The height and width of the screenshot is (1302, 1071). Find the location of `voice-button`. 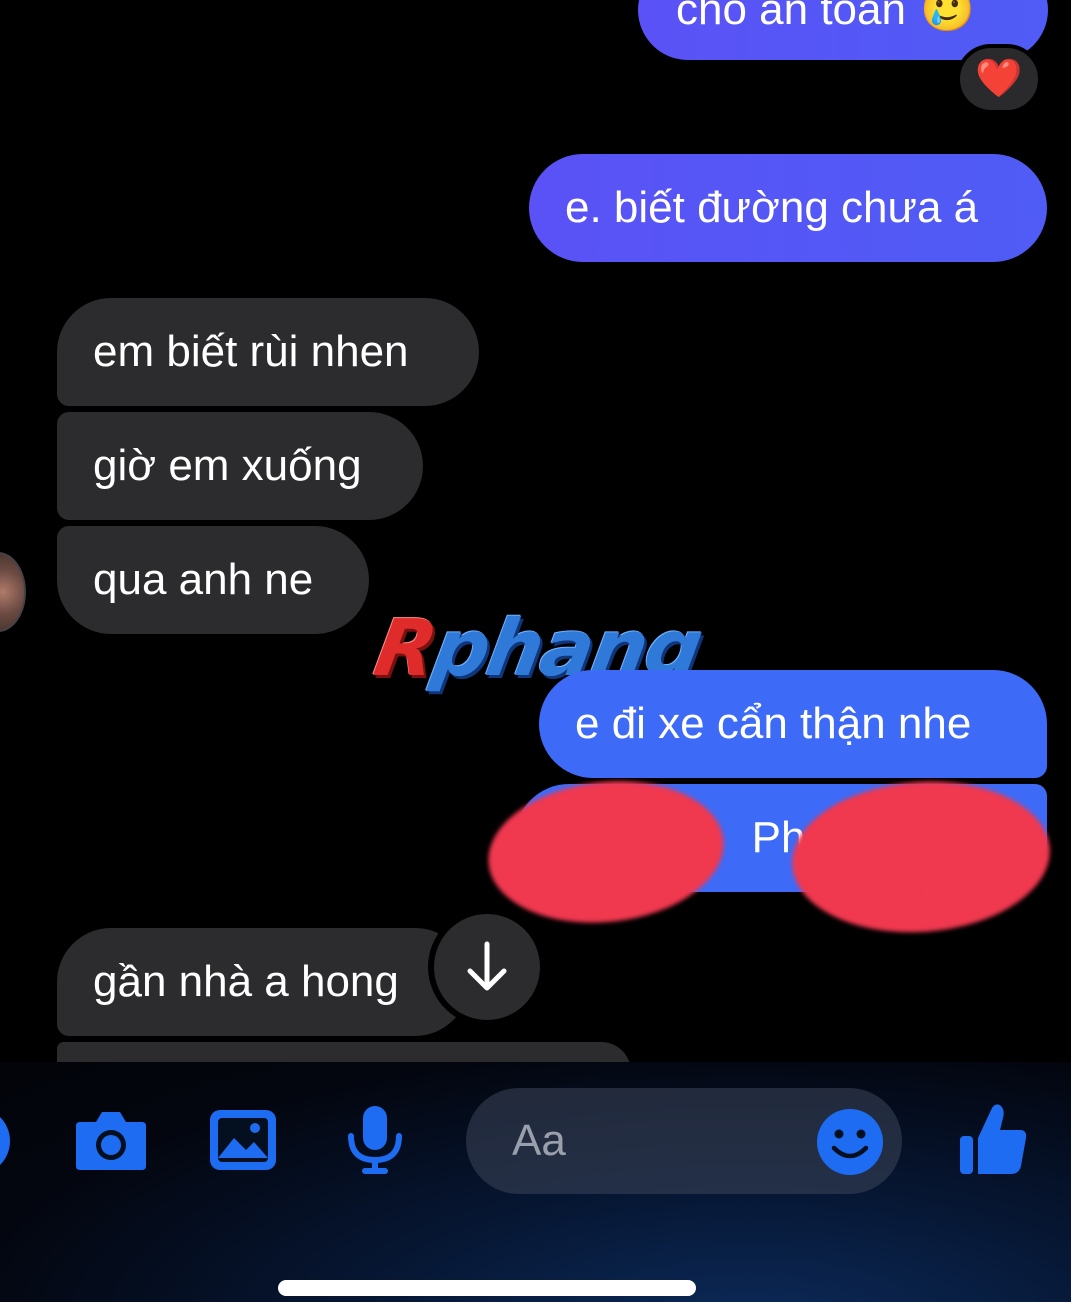

voice-button is located at coordinates (375, 1140).